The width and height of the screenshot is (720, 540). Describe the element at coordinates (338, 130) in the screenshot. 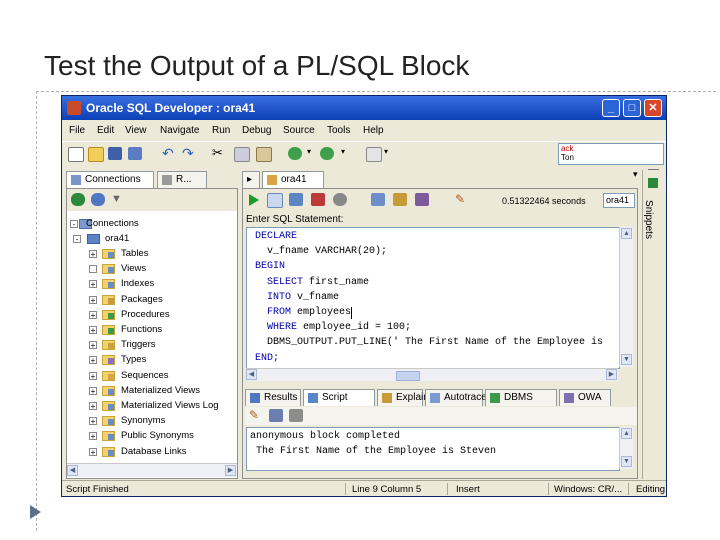

I see `menu-tools: Tools` at that location.